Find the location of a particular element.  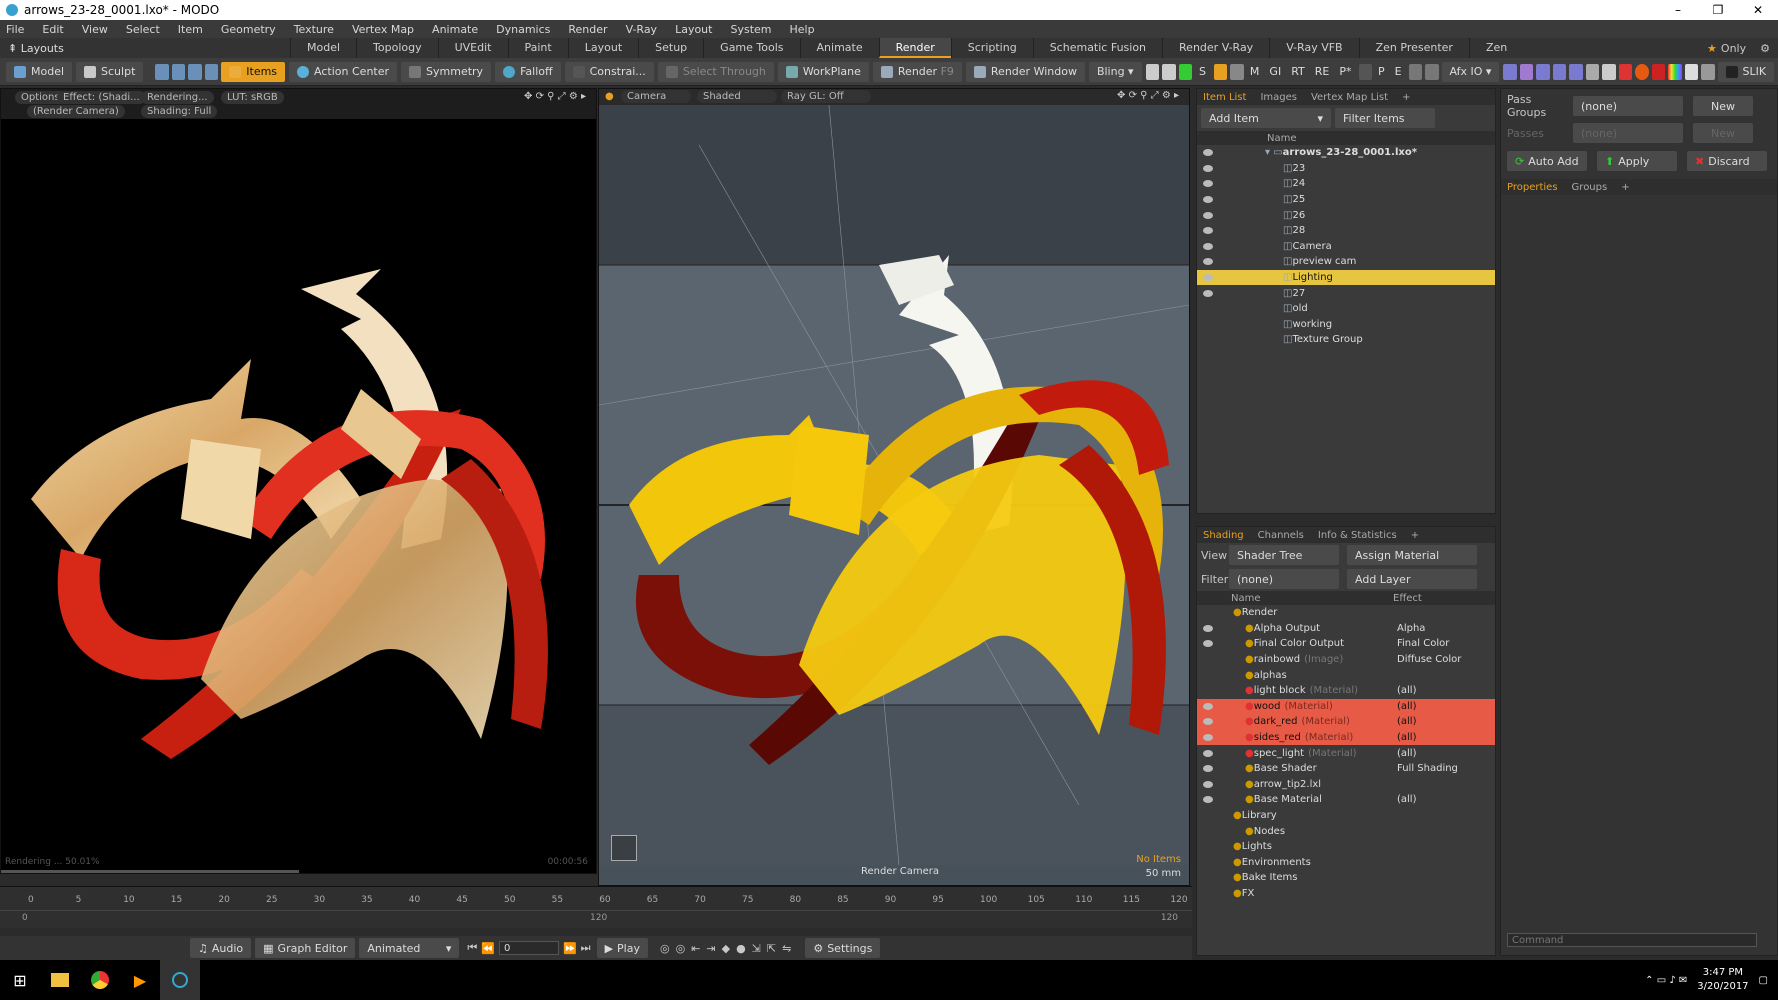

list-icon is located at coordinates (1592, 71).